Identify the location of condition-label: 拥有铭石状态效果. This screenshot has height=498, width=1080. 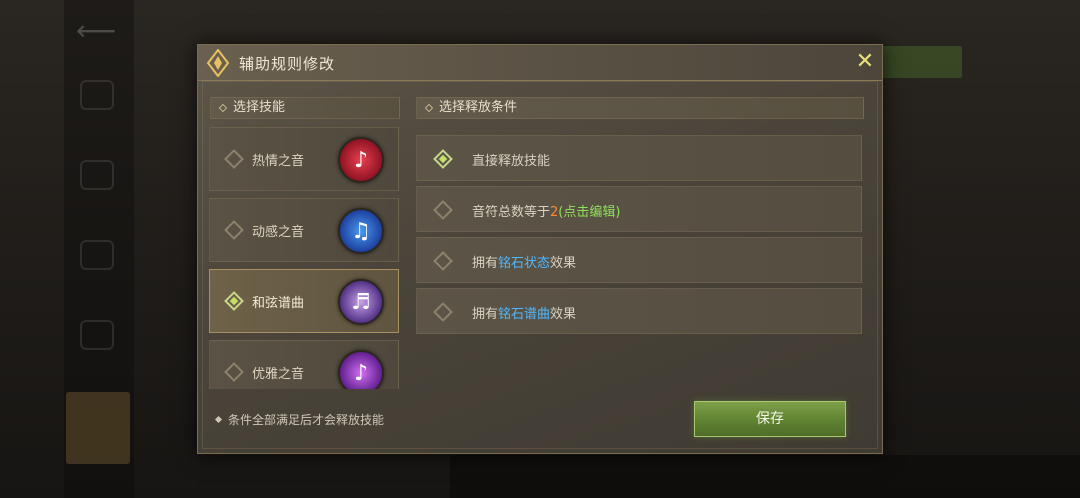
(524, 263).